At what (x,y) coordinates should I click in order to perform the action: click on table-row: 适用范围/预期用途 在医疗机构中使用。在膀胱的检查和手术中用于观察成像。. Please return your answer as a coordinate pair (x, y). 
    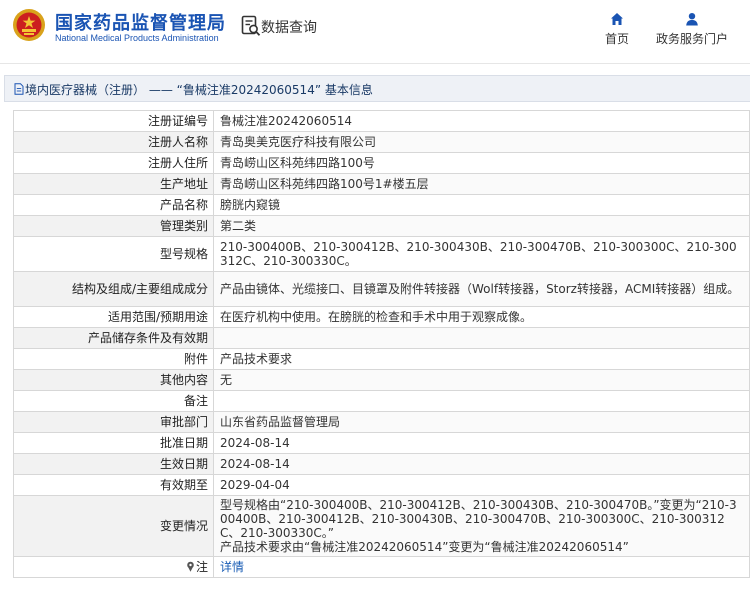
    Looking at the image, I should click on (381, 317).